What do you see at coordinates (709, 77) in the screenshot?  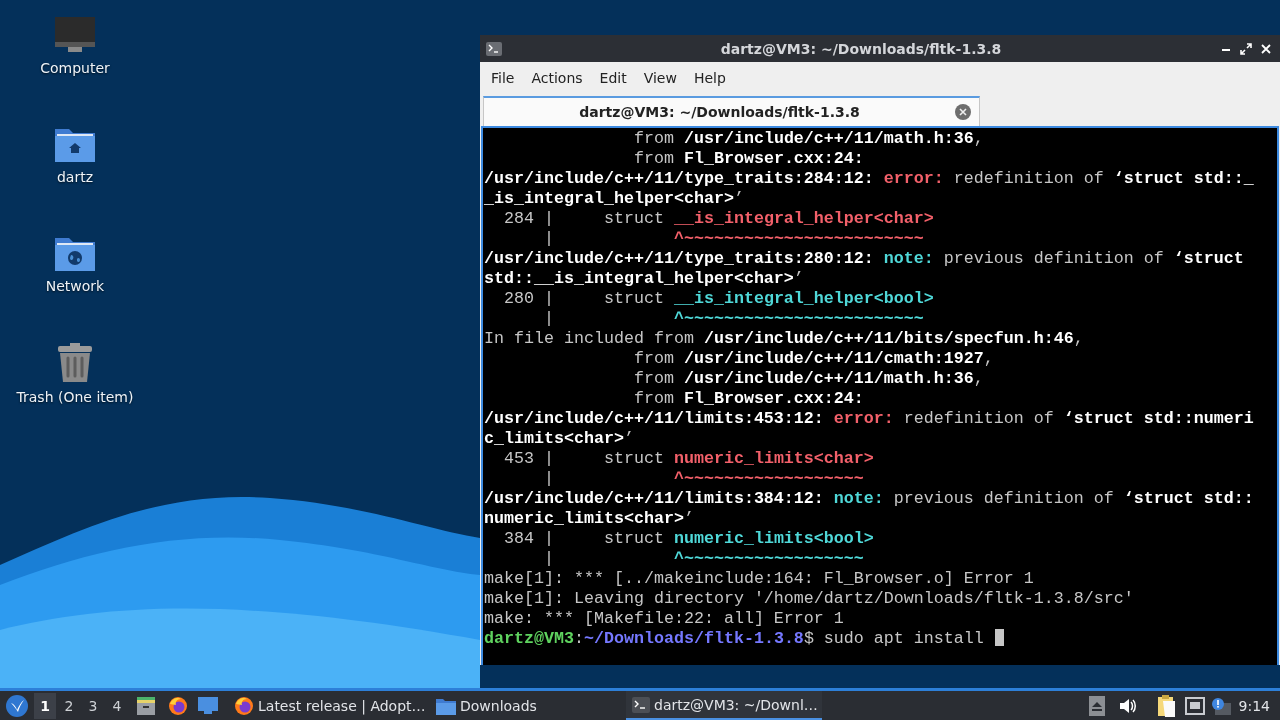 I see `menu-item: Help` at bounding box center [709, 77].